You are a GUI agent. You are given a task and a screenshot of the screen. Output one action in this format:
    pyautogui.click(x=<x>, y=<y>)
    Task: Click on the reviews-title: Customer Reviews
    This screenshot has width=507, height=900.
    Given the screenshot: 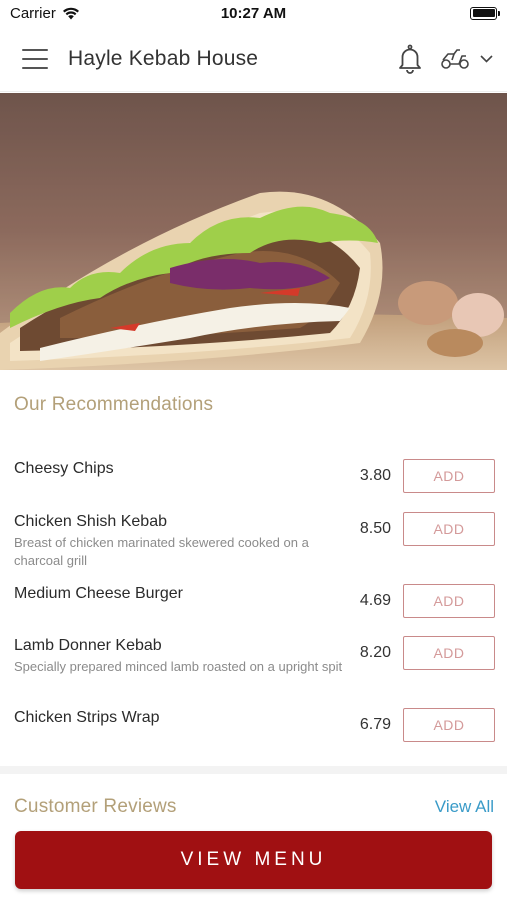 What is the action you would take?
    pyautogui.click(x=95, y=806)
    